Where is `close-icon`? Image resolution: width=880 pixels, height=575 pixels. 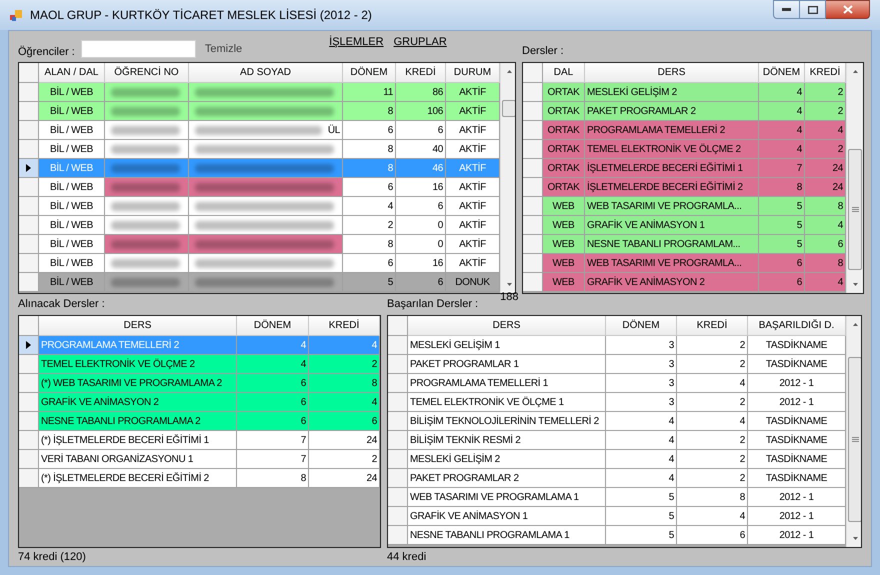 close-icon is located at coordinates (847, 9).